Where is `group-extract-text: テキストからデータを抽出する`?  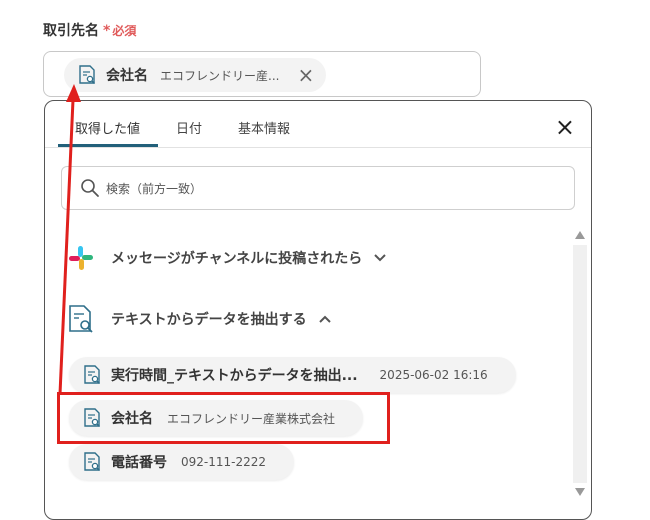
group-extract-text: テキストからデータを抽出する is located at coordinates (199, 319).